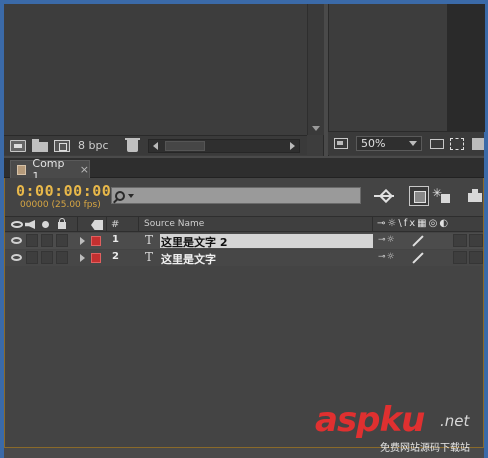 The height and width of the screenshot is (458, 488). What do you see at coordinates (115, 239) in the screenshot?
I see `layer-number: 1` at bounding box center [115, 239].